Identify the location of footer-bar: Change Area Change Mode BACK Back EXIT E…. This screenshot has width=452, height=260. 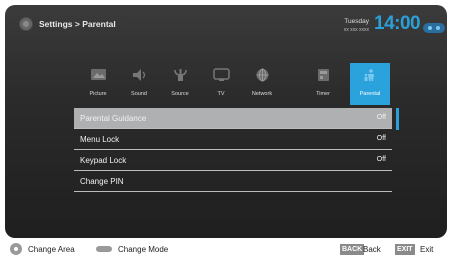
(226, 249).